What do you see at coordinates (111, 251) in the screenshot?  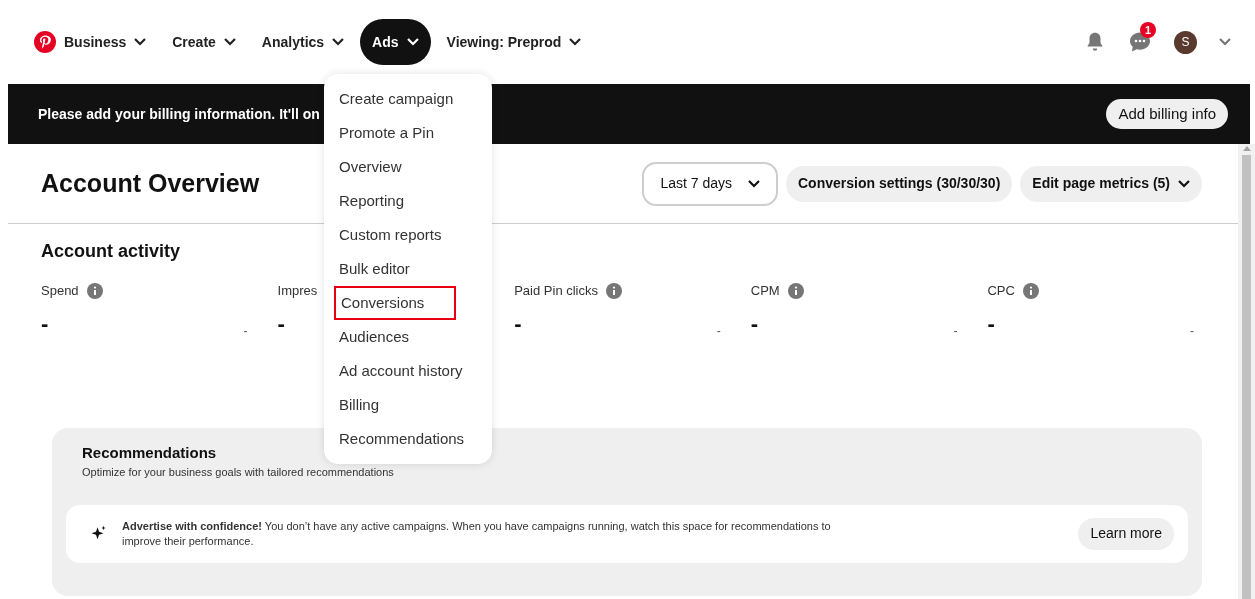 I see `section-title: Account activity` at bounding box center [111, 251].